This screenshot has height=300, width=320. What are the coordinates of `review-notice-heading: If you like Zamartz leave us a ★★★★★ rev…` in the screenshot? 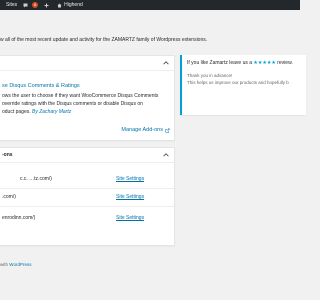 It's located at (240, 63).